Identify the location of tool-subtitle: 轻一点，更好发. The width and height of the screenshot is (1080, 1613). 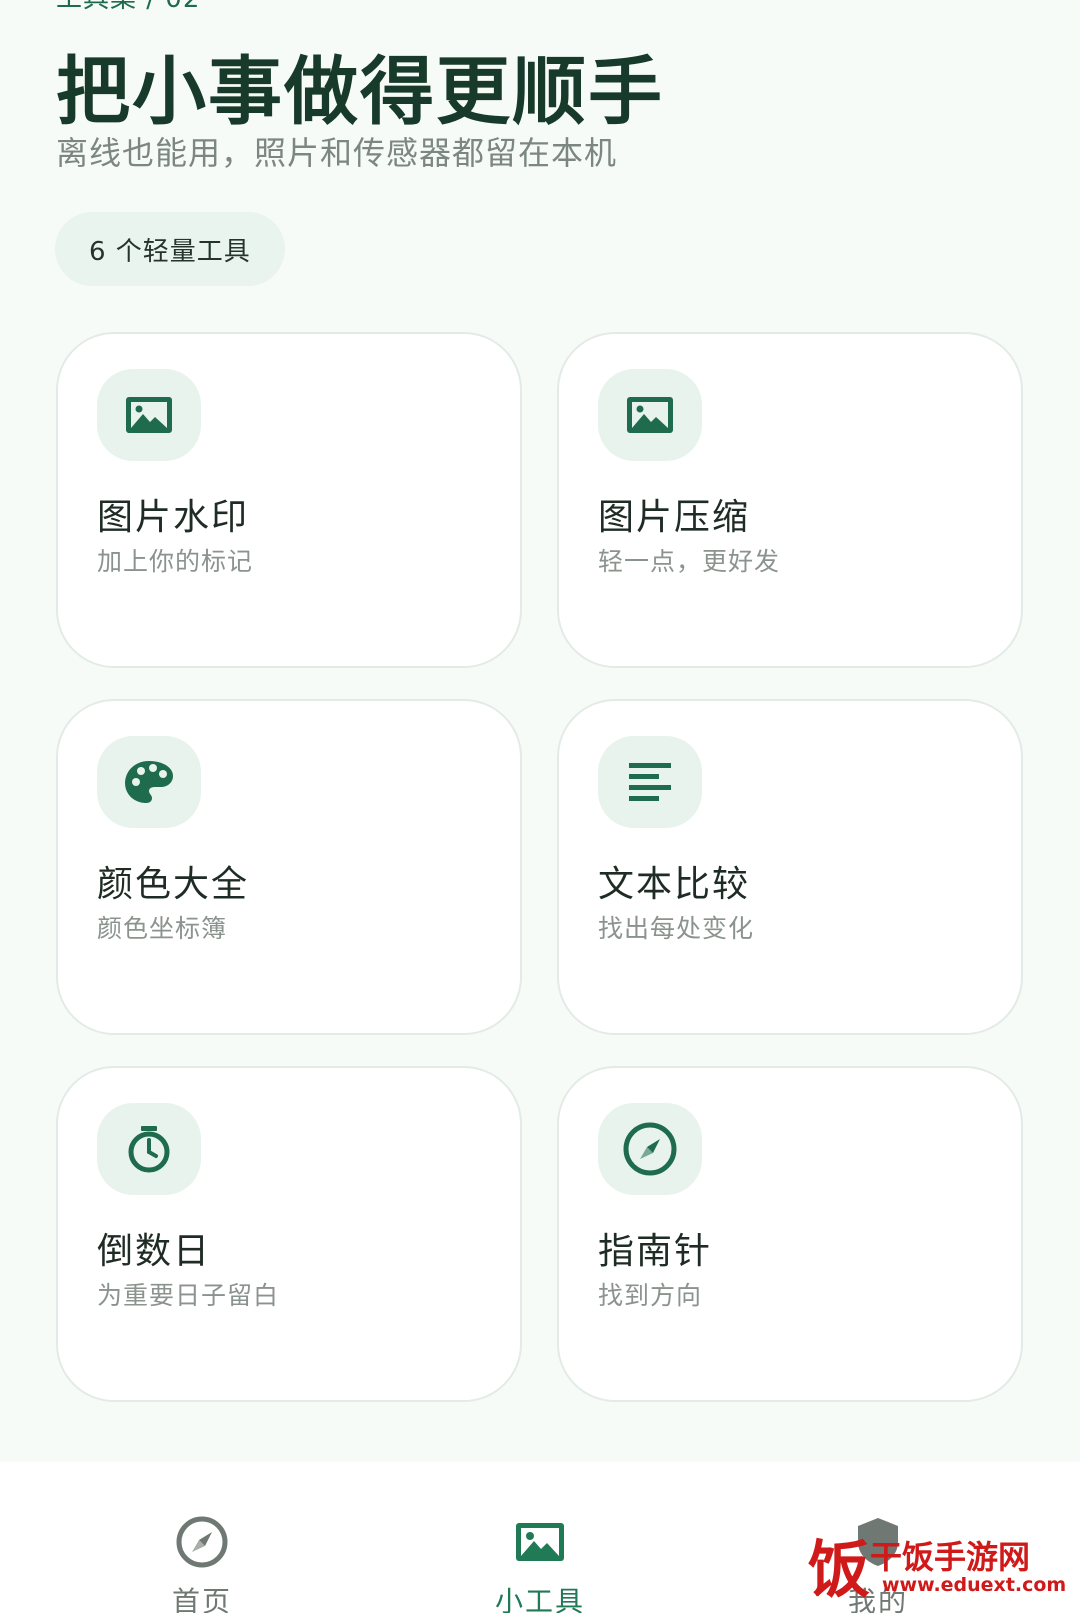
(689, 561).